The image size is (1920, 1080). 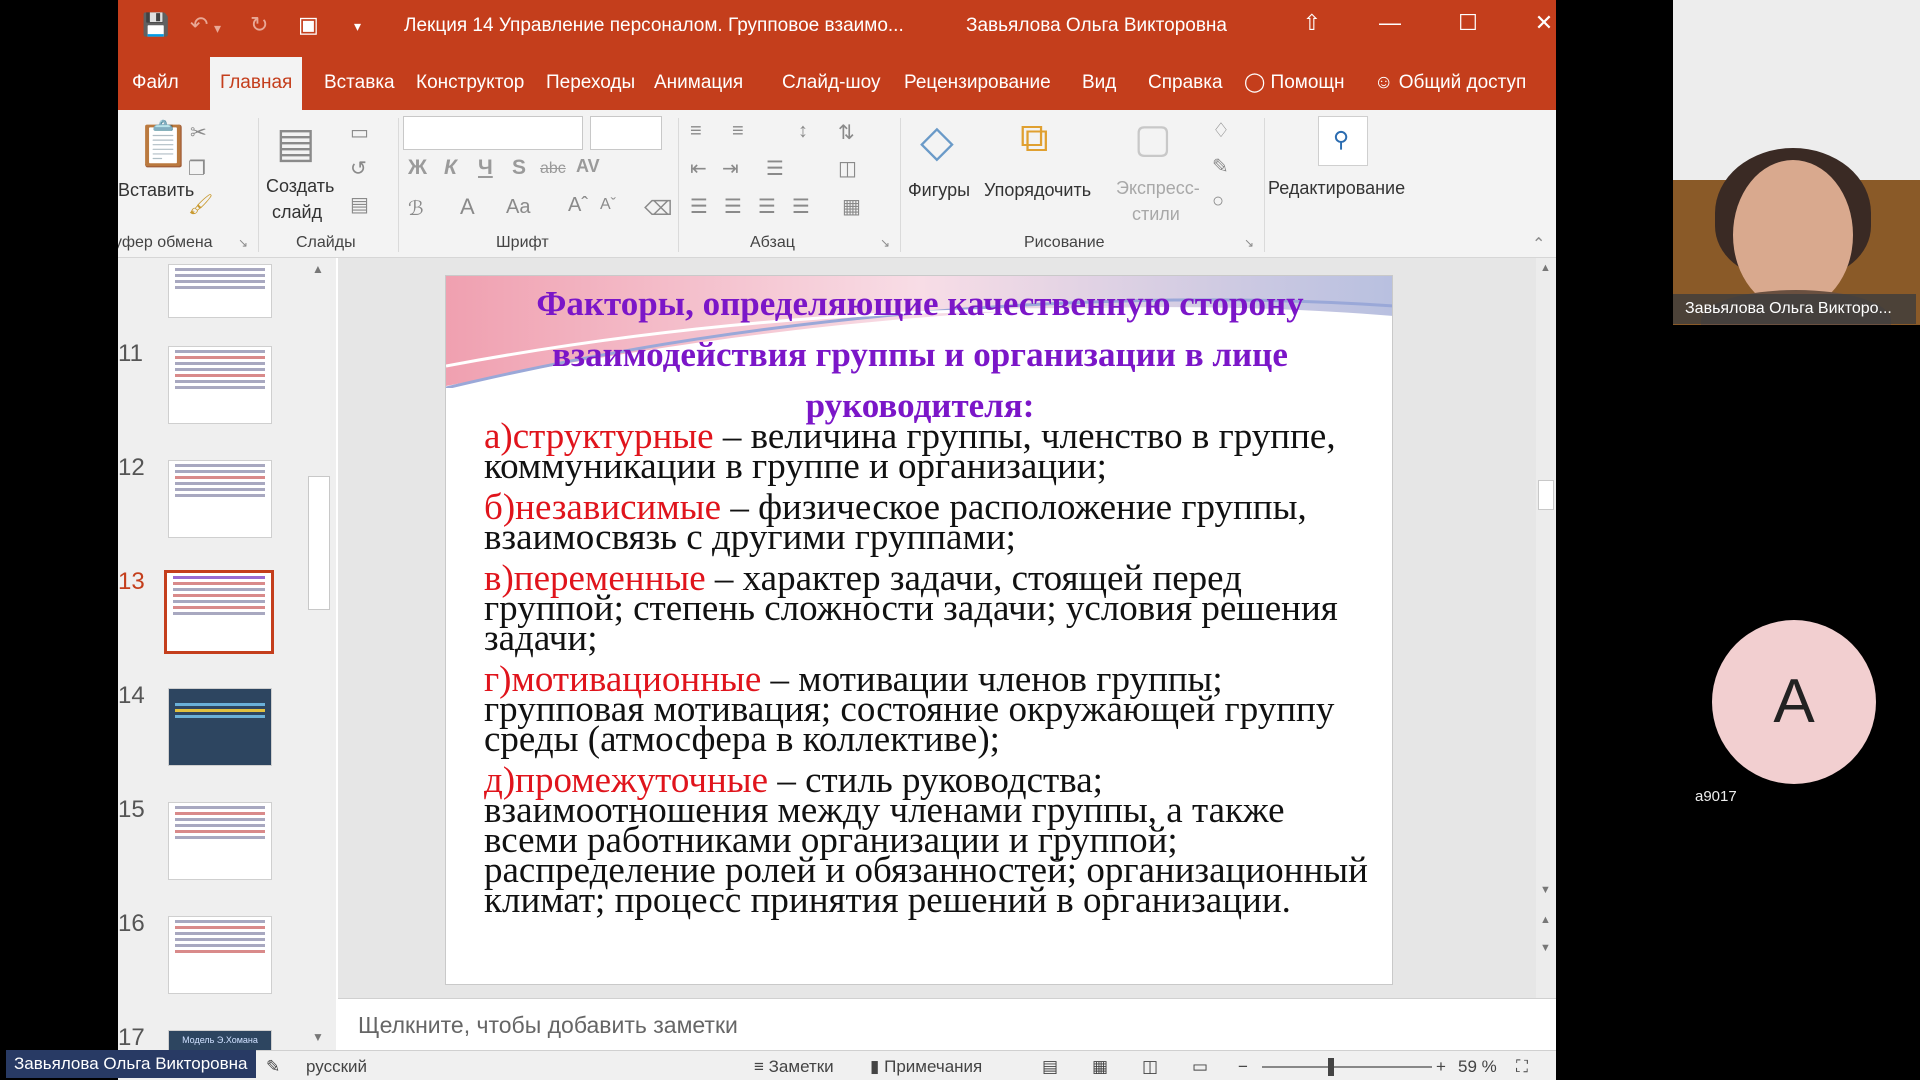 What do you see at coordinates (1158, 188) in the screenshot?
I see `quick-styles-button-line1: Экспресс-` at bounding box center [1158, 188].